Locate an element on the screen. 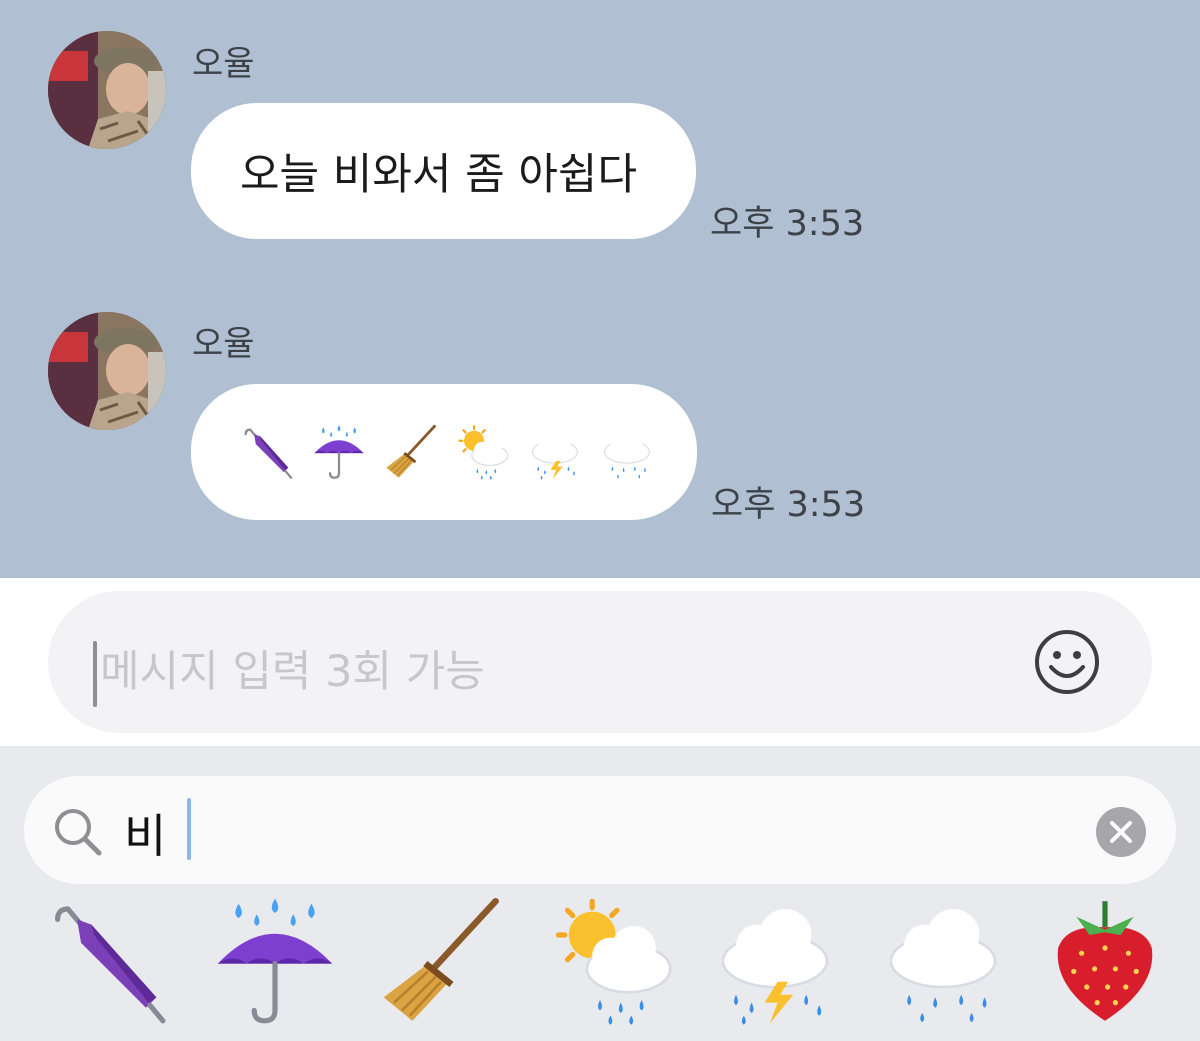 The image size is (1200, 1041). message-input: 메시지 입력 3회 가능 is located at coordinates (600, 662).